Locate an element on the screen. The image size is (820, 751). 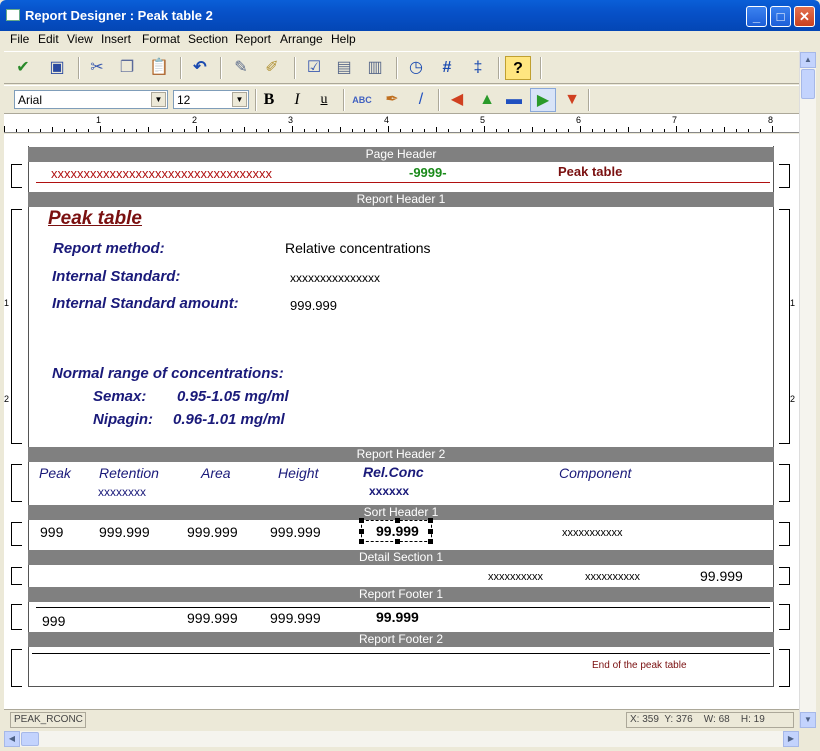
sort-height-field: 999.999 is located at coordinates (295, 532).